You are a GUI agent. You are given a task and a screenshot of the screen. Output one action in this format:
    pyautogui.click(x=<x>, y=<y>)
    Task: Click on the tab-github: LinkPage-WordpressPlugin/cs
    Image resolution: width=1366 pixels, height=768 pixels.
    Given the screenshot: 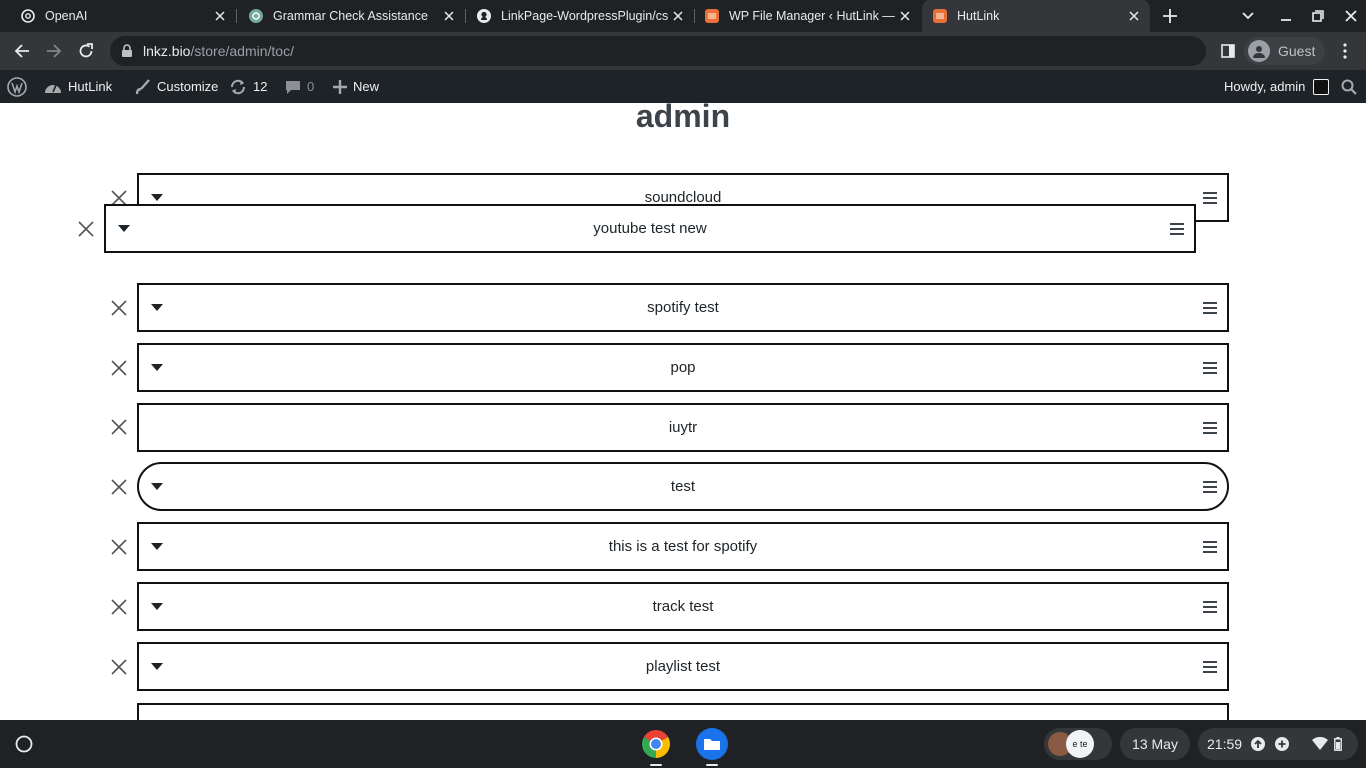 What is the action you would take?
    pyautogui.click(x=580, y=16)
    